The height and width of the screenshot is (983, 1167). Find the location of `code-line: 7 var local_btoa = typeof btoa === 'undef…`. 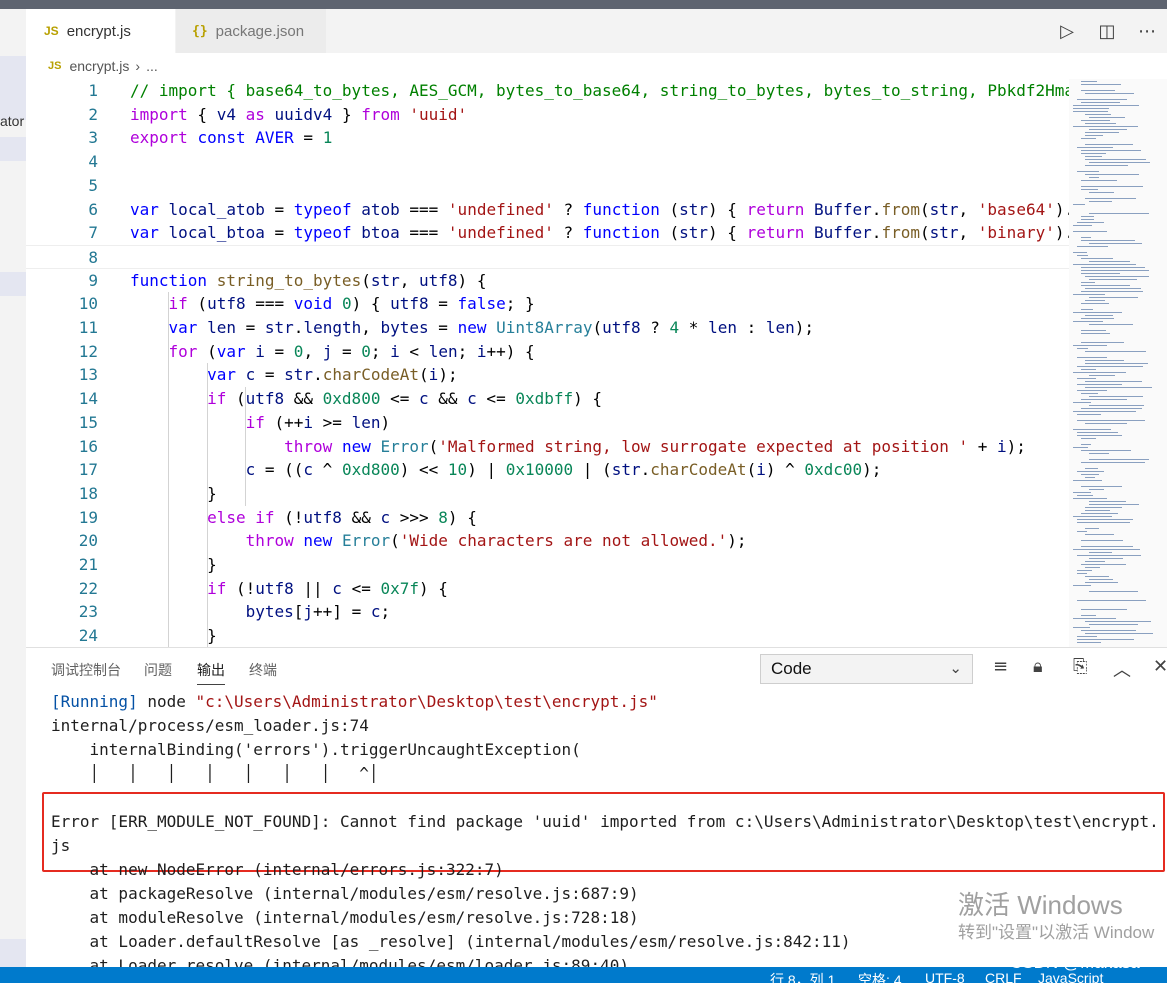

code-line: 7 var local_btoa = typeof btoa === 'undef… is located at coordinates (547, 233).